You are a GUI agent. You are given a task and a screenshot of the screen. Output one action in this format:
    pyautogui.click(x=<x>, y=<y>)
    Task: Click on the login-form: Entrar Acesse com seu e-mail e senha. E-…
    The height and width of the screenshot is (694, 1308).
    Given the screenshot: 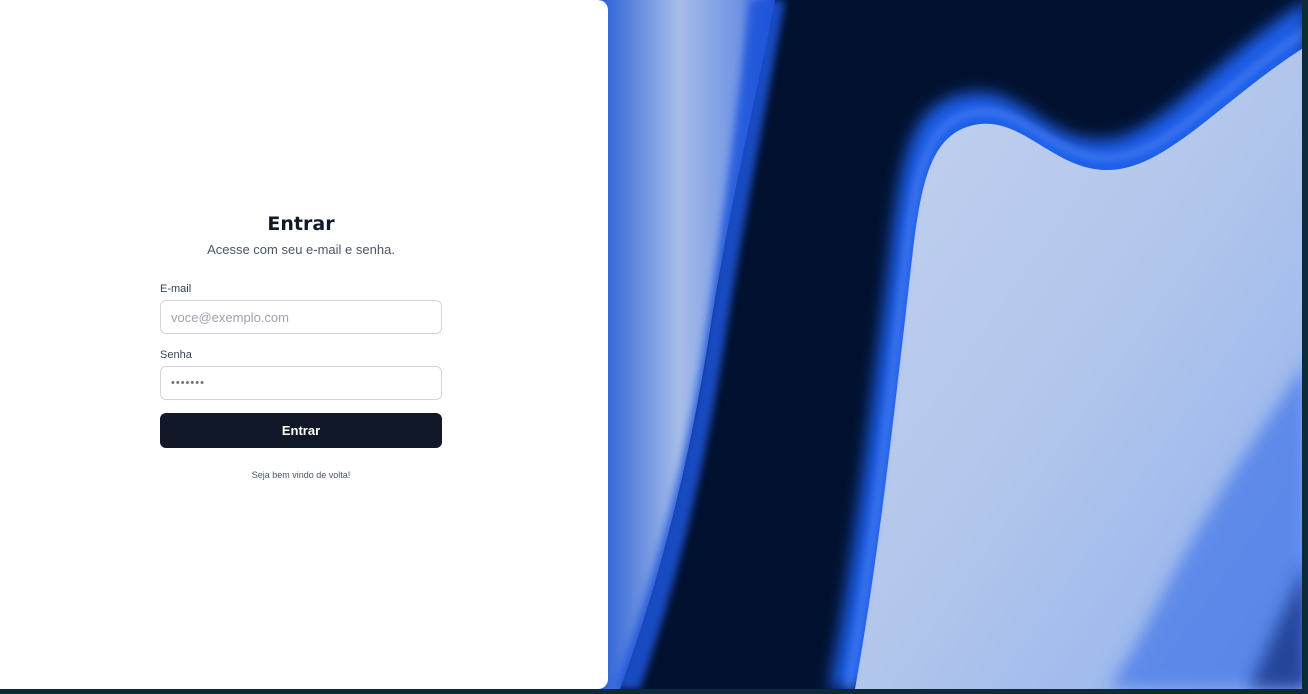 What is the action you would take?
    pyautogui.click(x=301, y=346)
    